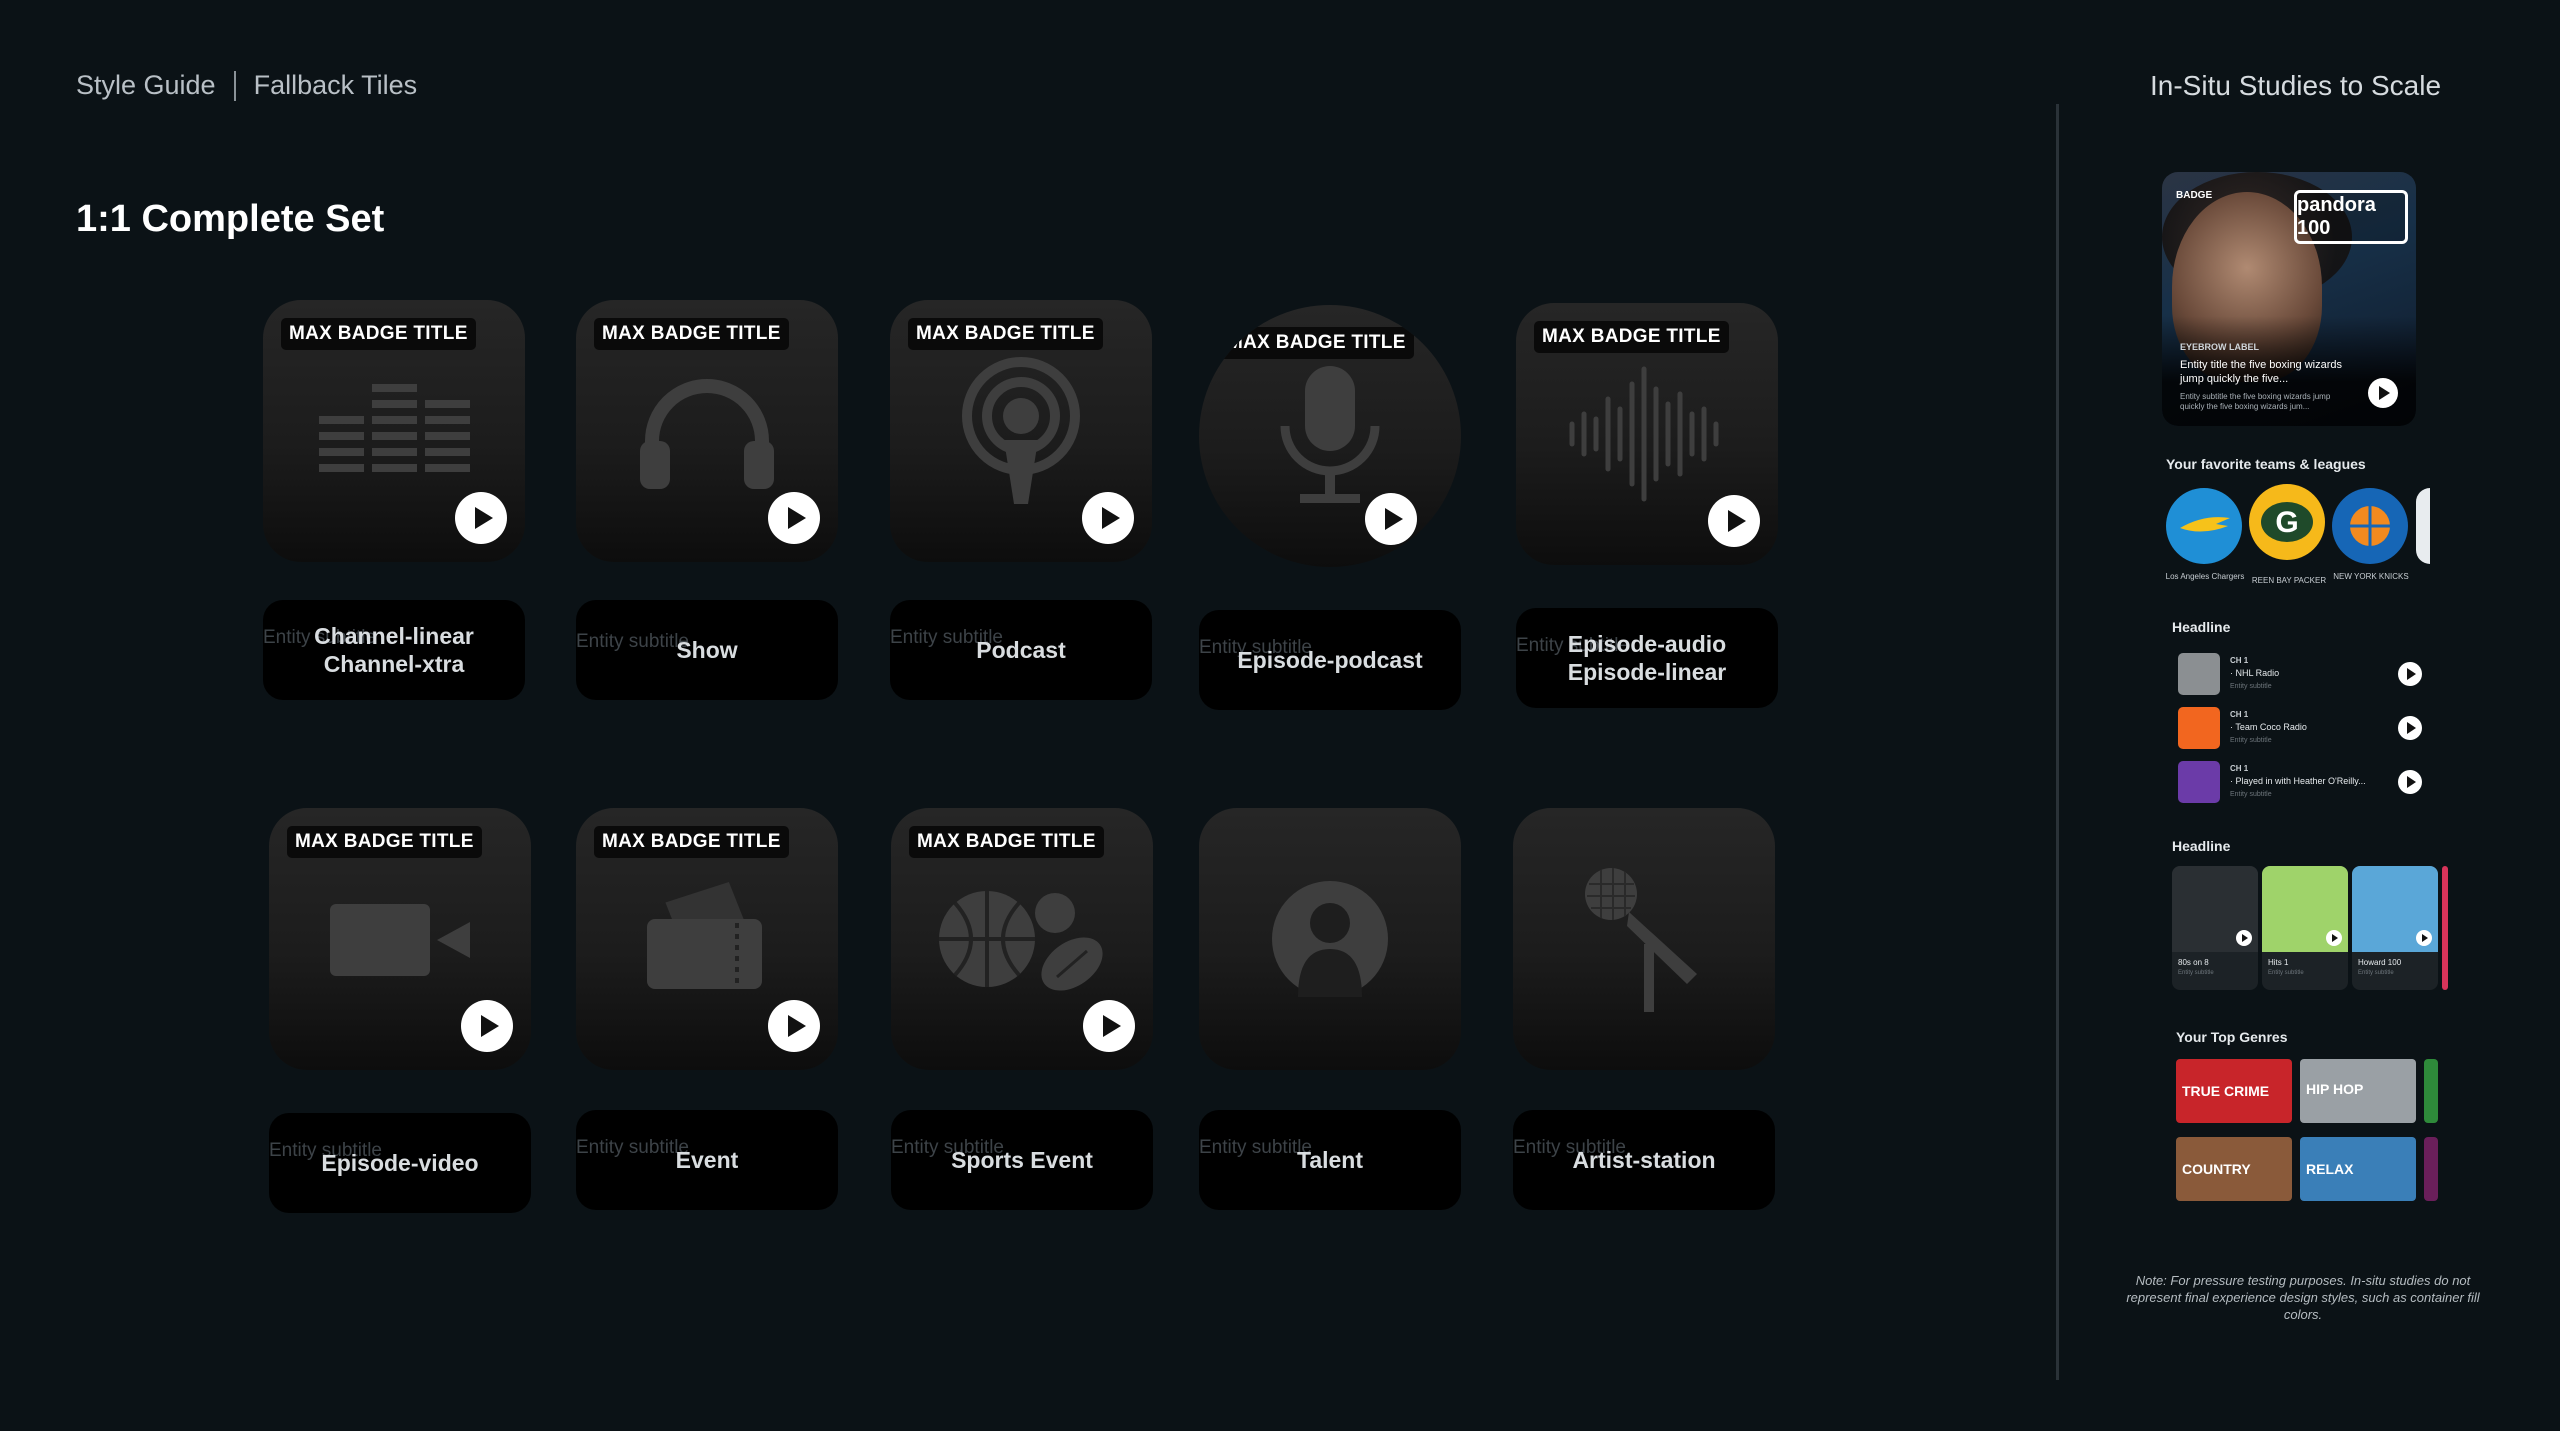  I want to click on breadcrumb-page-name: Fallback Tiles, so click(335, 85).